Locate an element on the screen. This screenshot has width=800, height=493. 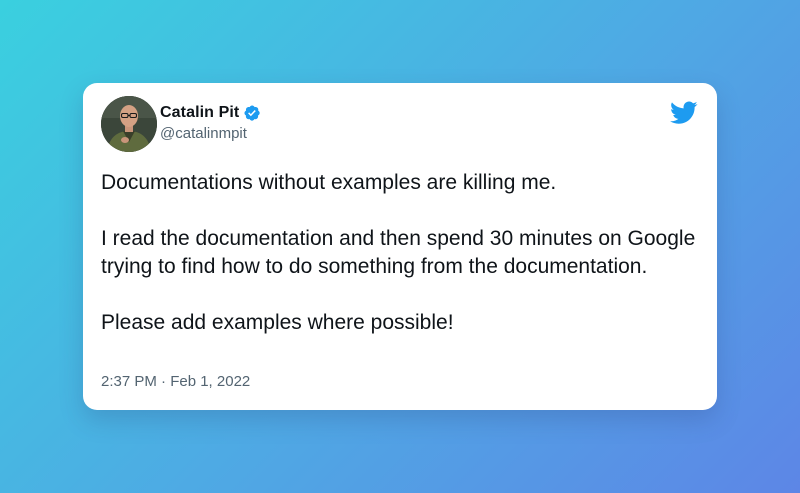
twitter-bird-icon is located at coordinates (684, 113).